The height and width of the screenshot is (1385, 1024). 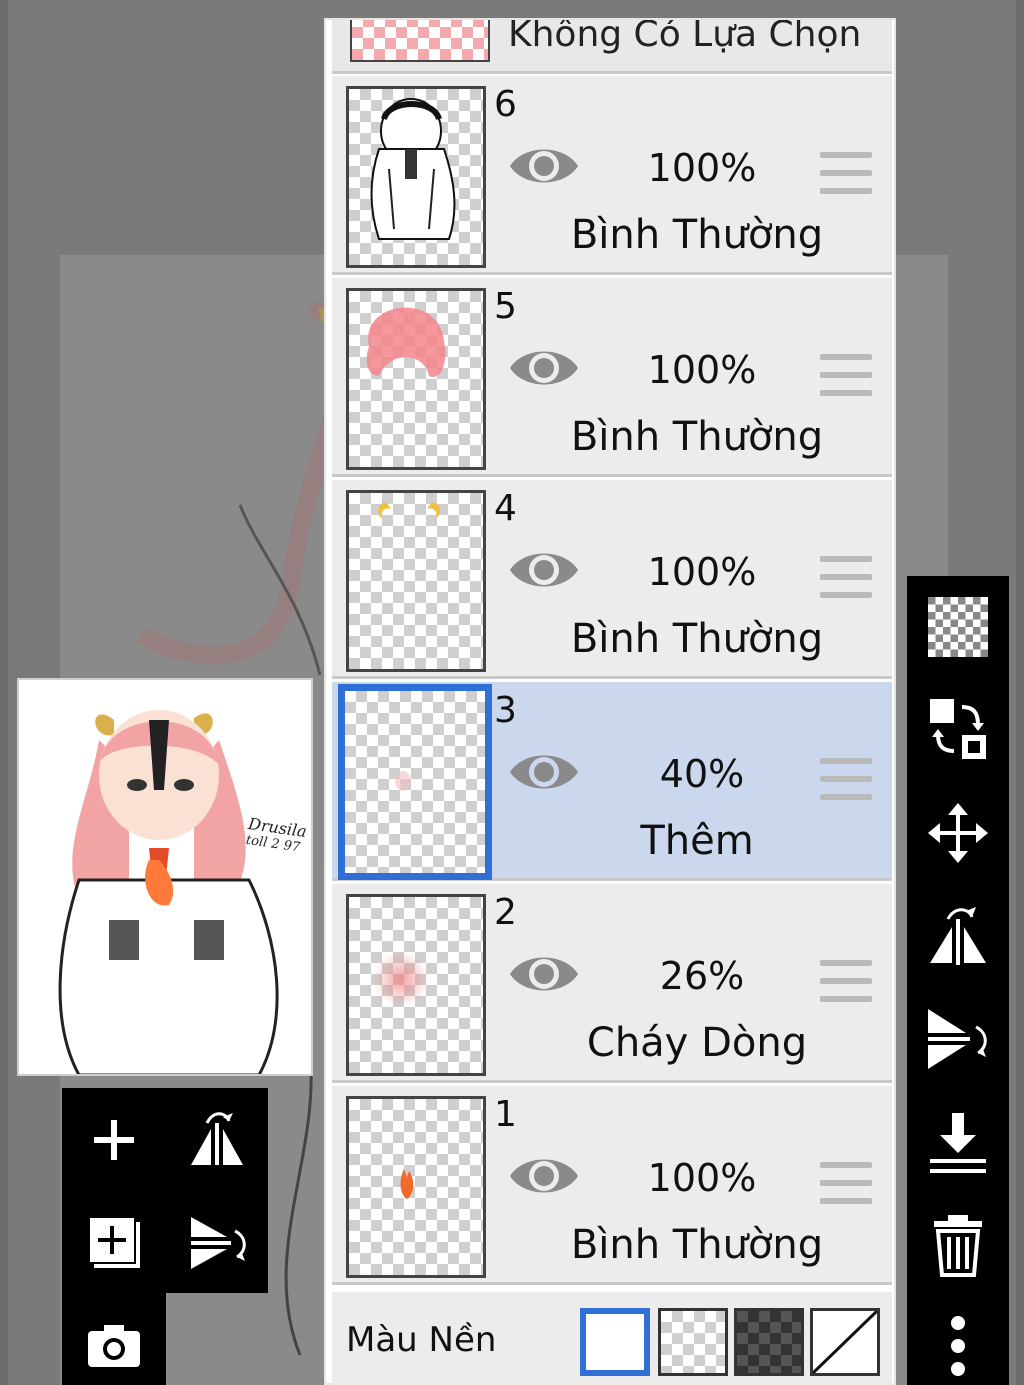 I want to click on merge-down-icon, so click(x=958, y=1143).